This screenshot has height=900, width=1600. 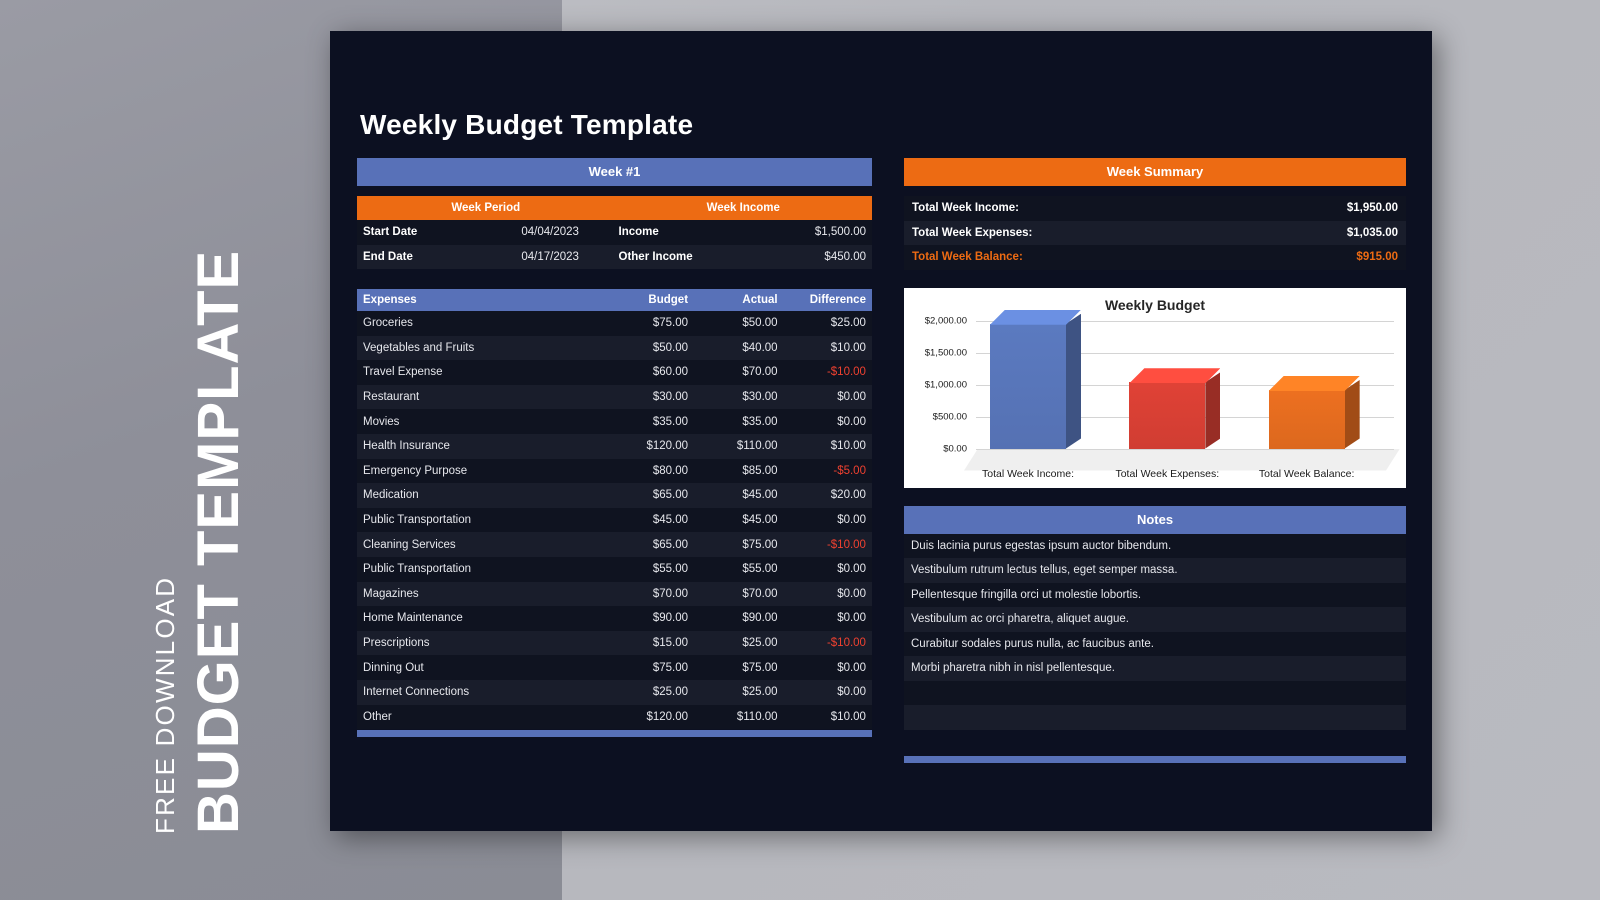 What do you see at coordinates (760, 323) in the screenshot?
I see `expense-actual: $50.00` at bounding box center [760, 323].